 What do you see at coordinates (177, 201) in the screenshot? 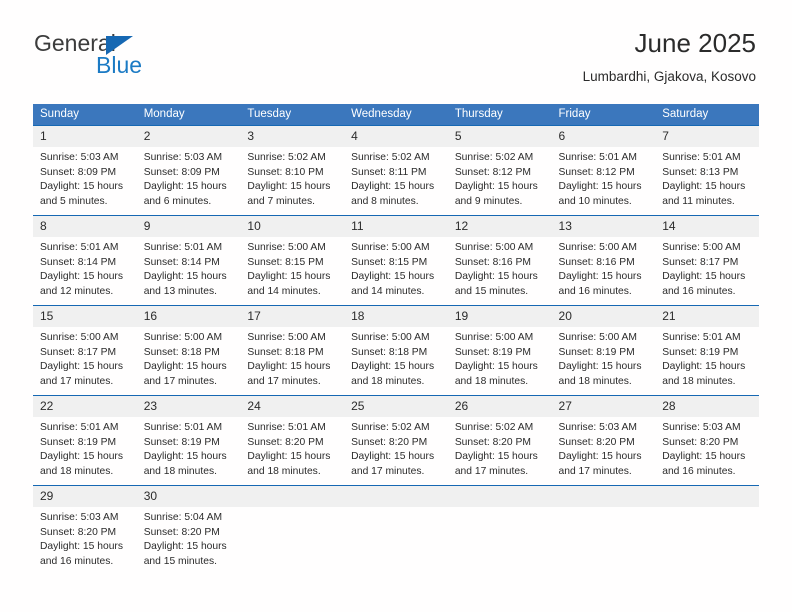
I see `daylight-text-line2: and 6 minutes.` at bounding box center [177, 201].